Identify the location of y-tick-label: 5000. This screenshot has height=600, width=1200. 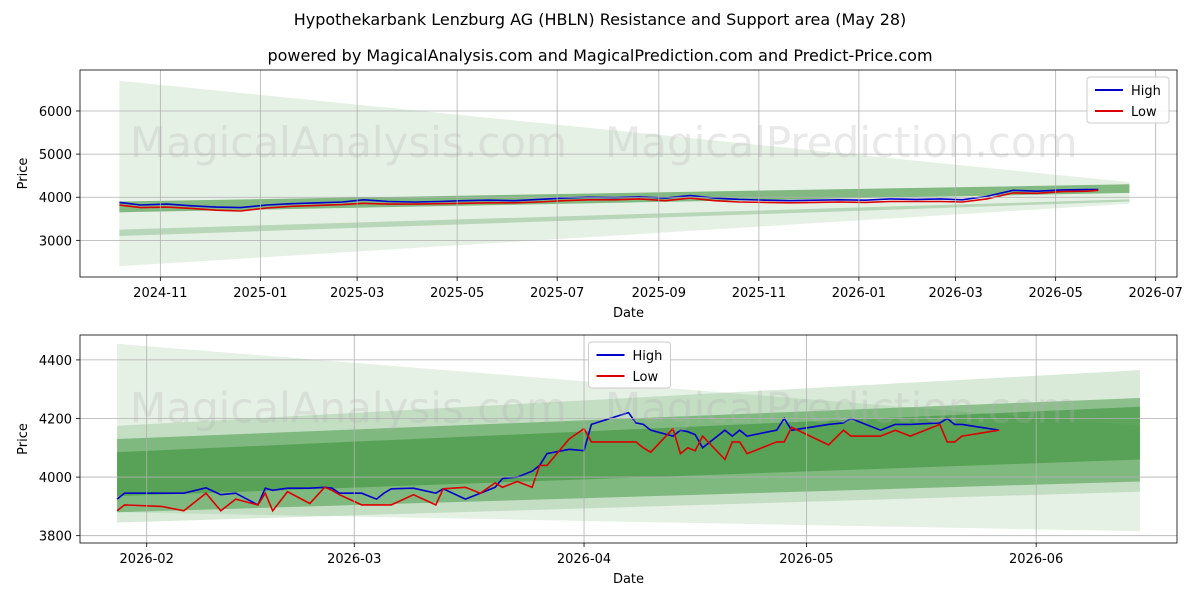
(55, 155).